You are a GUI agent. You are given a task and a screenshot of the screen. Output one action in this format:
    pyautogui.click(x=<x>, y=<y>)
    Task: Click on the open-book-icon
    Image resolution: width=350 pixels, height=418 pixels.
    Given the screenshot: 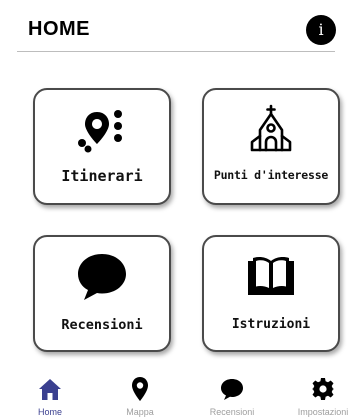 What is the action you would take?
    pyautogui.click(x=271, y=276)
    